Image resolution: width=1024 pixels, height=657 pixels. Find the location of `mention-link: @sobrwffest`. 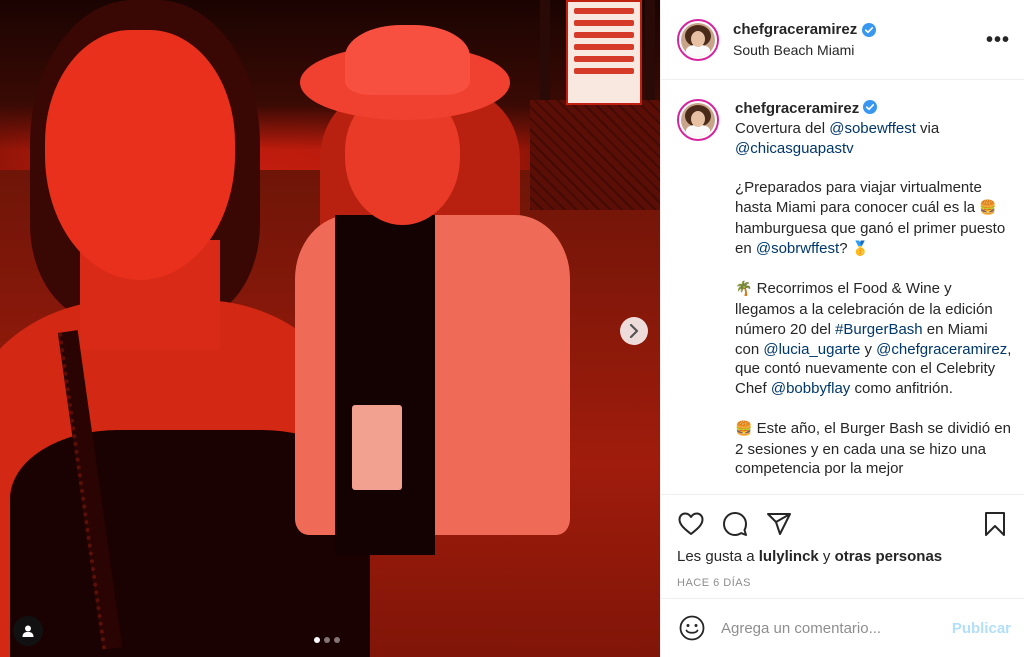

mention-link: @sobrwffest is located at coordinates (797, 248).